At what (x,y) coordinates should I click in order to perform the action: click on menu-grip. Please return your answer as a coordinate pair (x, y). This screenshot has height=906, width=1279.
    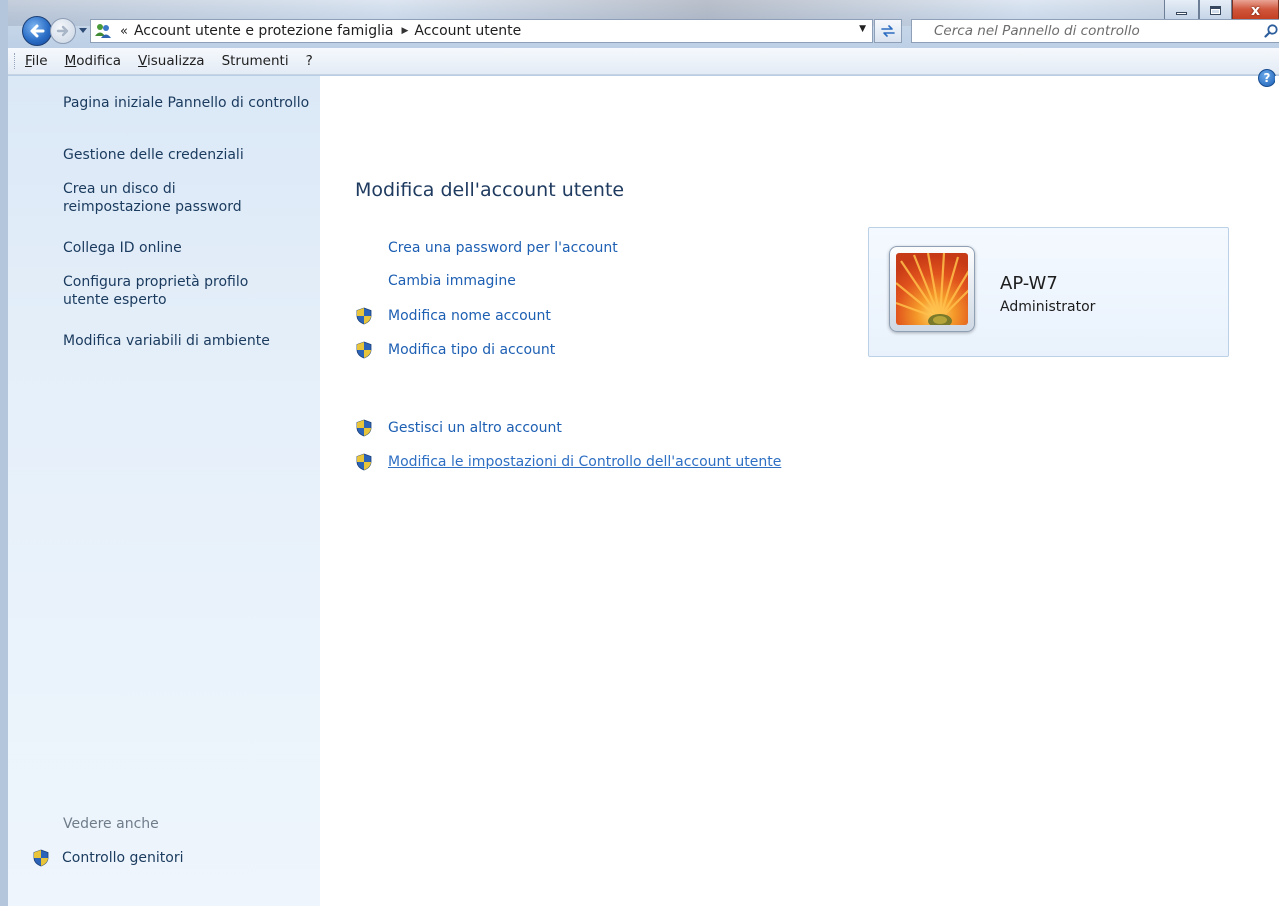
    Looking at the image, I should click on (15, 61).